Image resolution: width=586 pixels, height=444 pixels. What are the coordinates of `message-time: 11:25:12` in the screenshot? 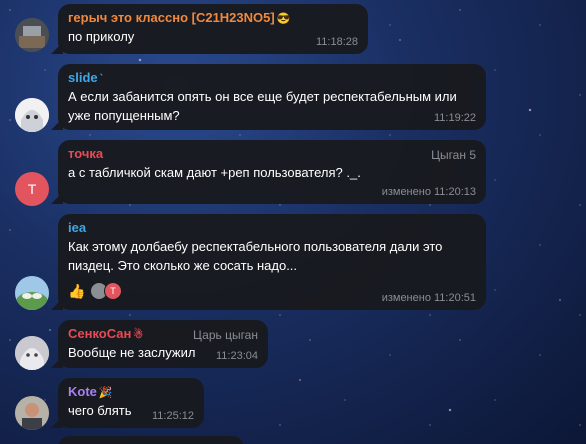 It's located at (172, 416).